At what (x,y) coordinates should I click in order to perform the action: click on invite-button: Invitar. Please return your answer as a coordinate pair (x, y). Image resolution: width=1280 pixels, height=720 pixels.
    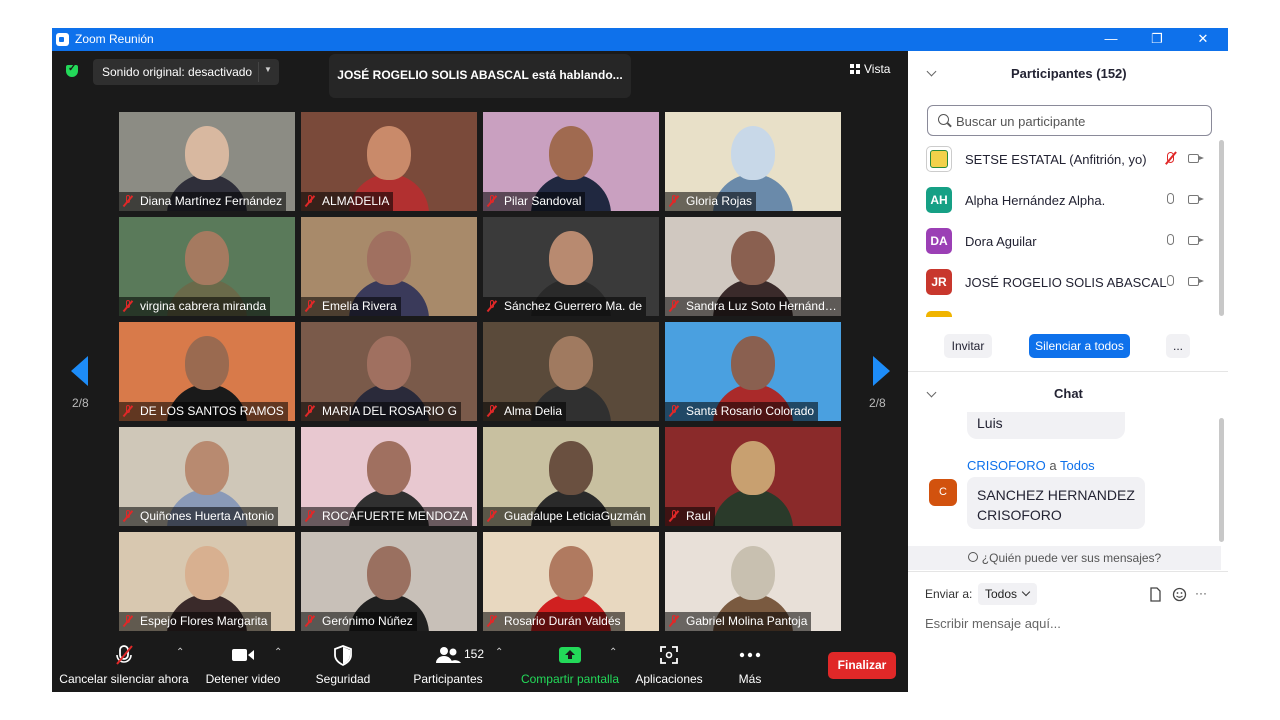
    Looking at the image, I should click on (968, 346).